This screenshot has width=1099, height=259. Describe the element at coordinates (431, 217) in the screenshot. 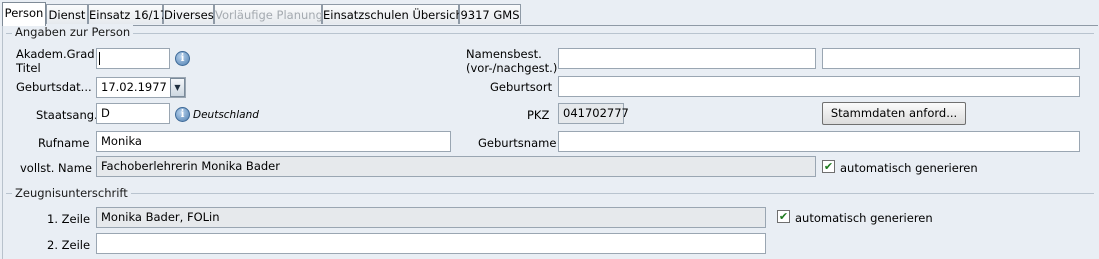

I see `zeile1-field: Monika Bader, FOLin` at that location.